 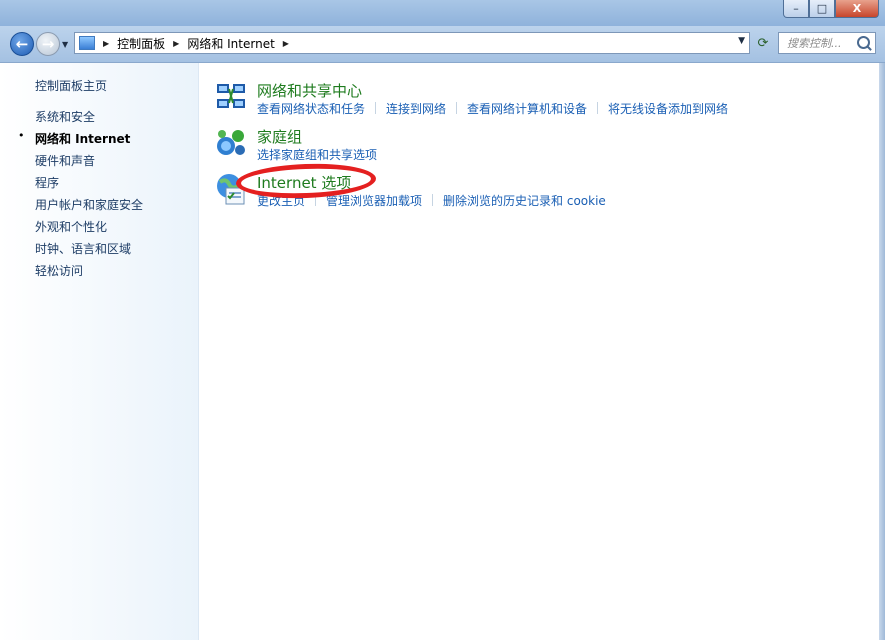 What do you see at coordinates (279, 136) in the screenshot?
I see `homegroup-title: 家庭组` at bounding box center [279, 136].